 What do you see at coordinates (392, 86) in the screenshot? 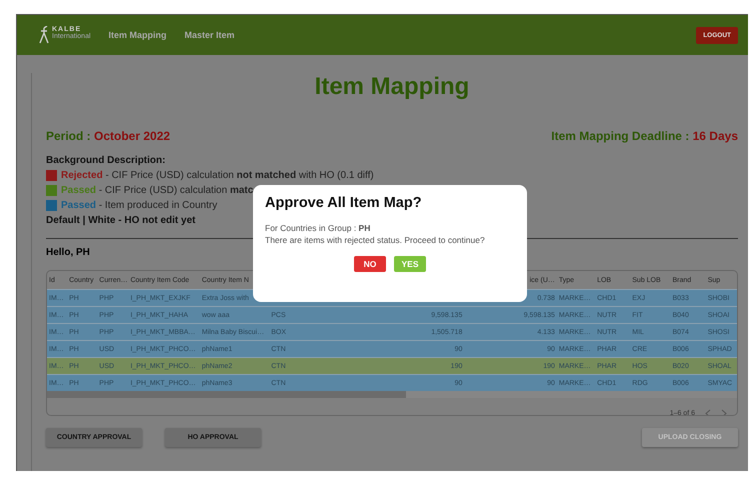
I see `page-title: Item Mapping` at bounding box center [392, 86].